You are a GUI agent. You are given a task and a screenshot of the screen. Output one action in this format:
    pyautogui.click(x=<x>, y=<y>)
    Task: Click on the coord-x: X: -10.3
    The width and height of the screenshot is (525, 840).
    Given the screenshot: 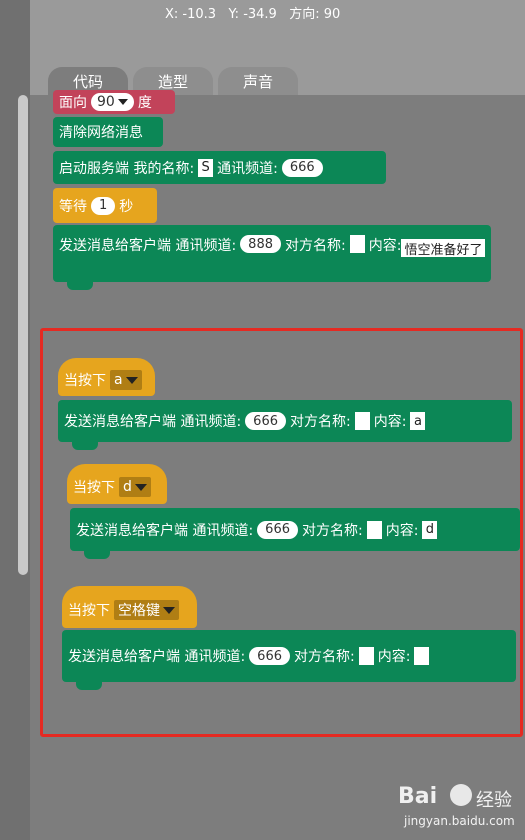 What is the action you would take?
    pyautogui.click(x=191, y=14)
    